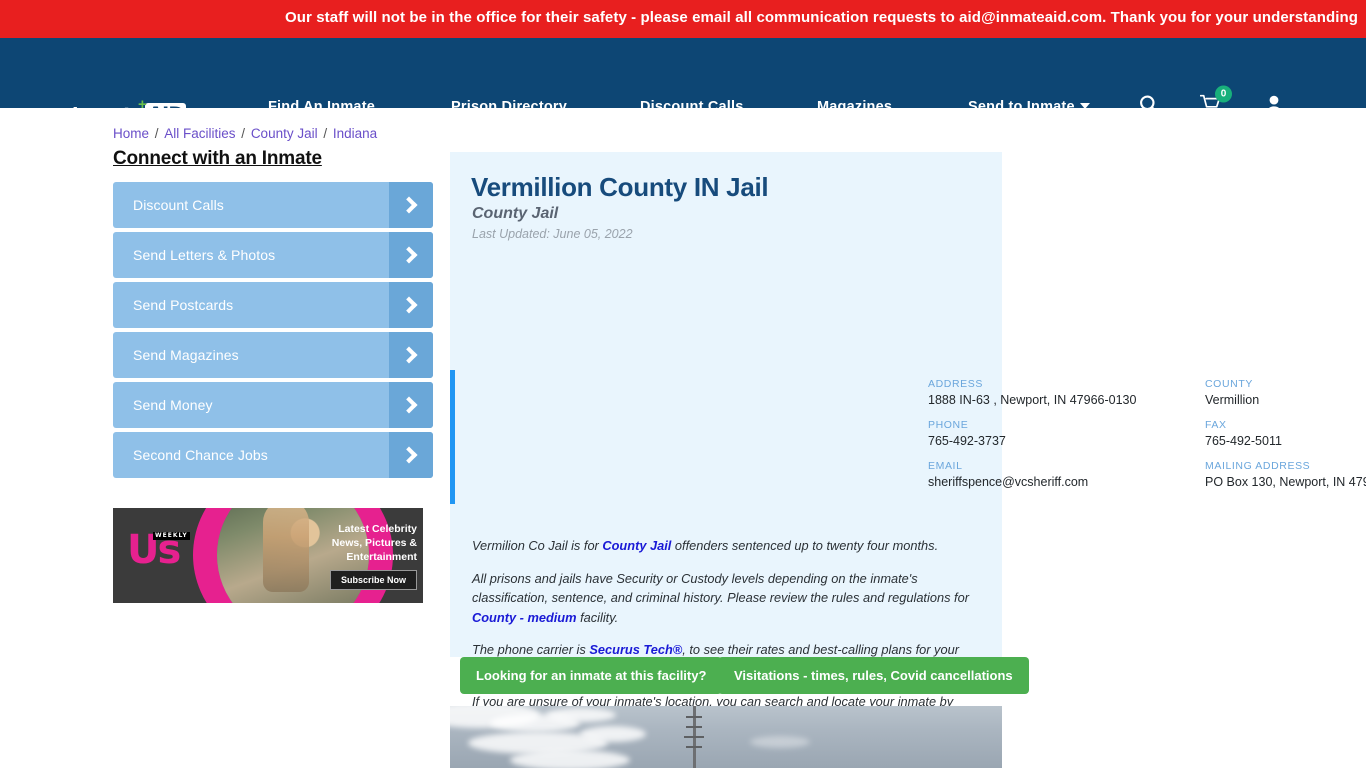 This screenshot has height=768, width=1366. I want to click on sidebar-item-send-postcards: Send Postcards, so click(273, 305).